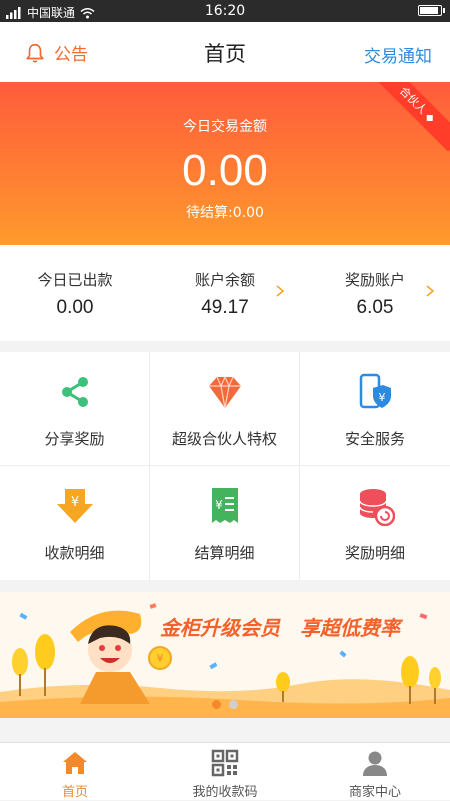  I want to click on grid-settlement-details: ¥ 结算明细, so click(225, 523).